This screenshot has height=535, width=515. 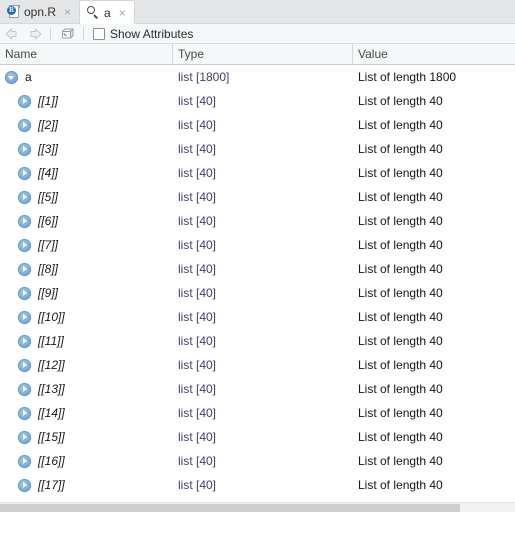 What do you see at coordinates (257, 12) in the screenshot?
I see `tab-bar: R opn.R × a ×` at bounding box center [257, 12].